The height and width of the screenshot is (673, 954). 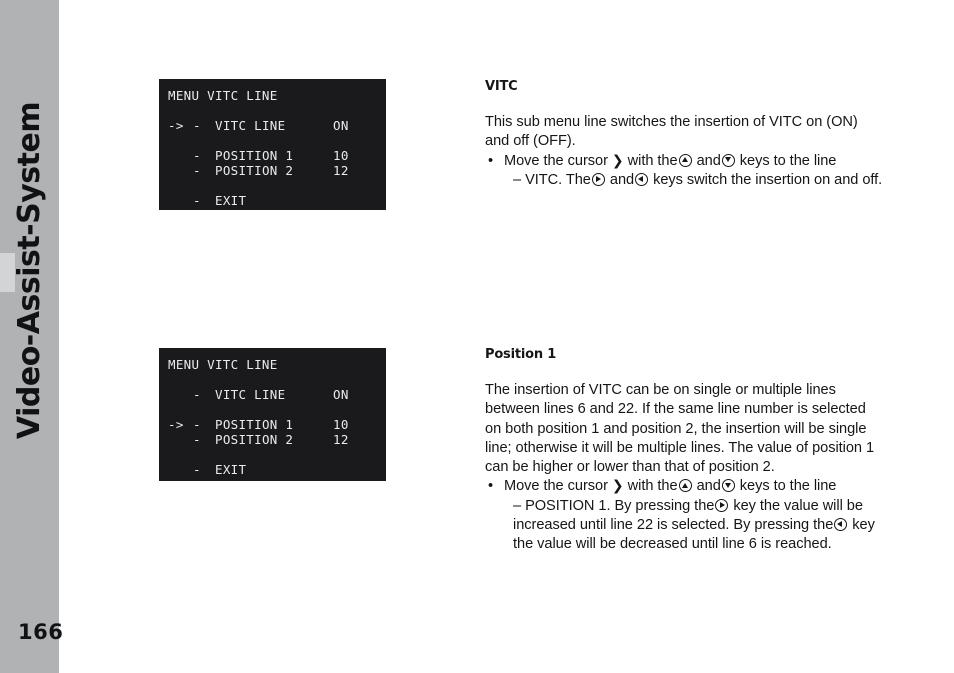 I want to click on menu-row-position-1: - POSITION 1 10, so click(x=272, y=155).